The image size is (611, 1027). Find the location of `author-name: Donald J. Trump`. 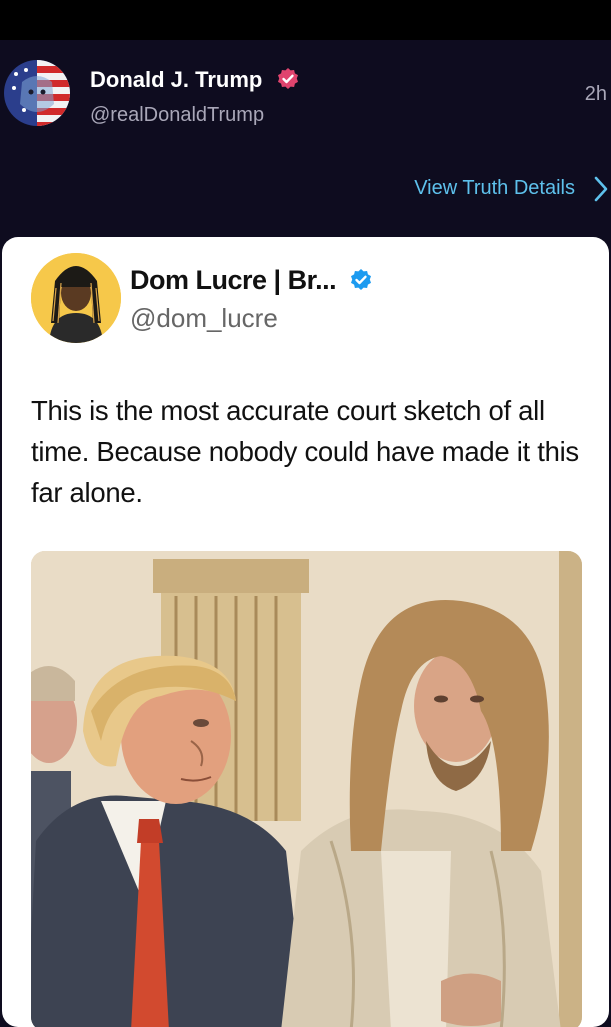

author-name: Donald J. Trump is located at coordinates (195, 80).